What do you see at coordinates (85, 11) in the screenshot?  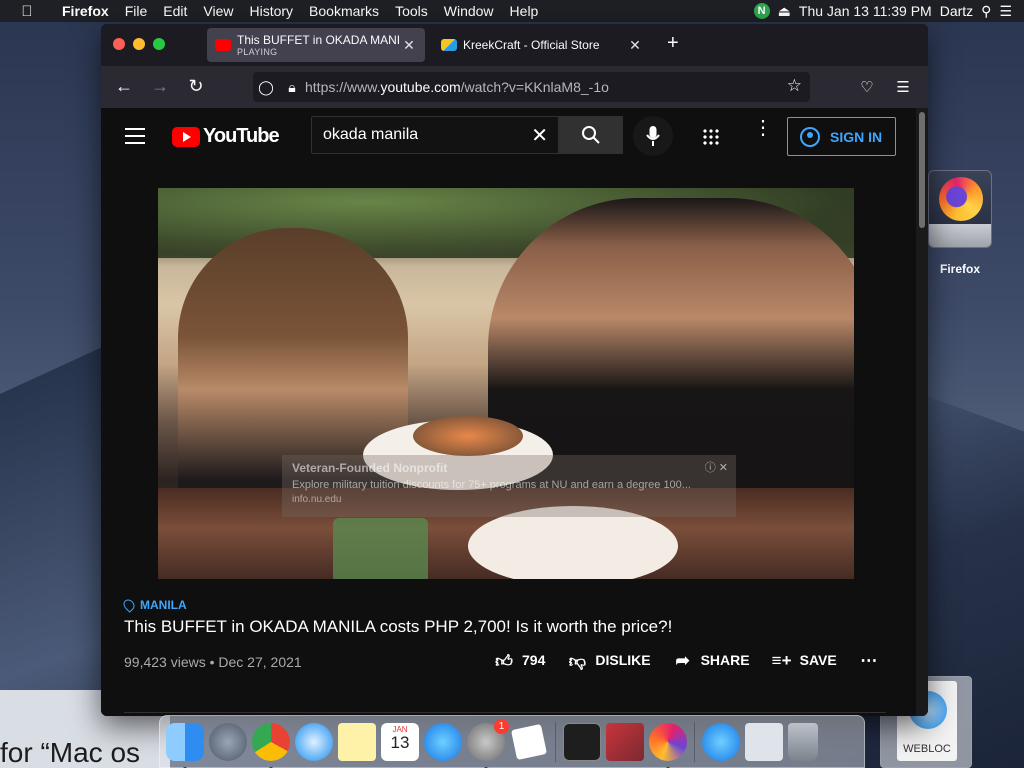 I see `menu-app-name: Firefox` at bounding box center [85, 11].